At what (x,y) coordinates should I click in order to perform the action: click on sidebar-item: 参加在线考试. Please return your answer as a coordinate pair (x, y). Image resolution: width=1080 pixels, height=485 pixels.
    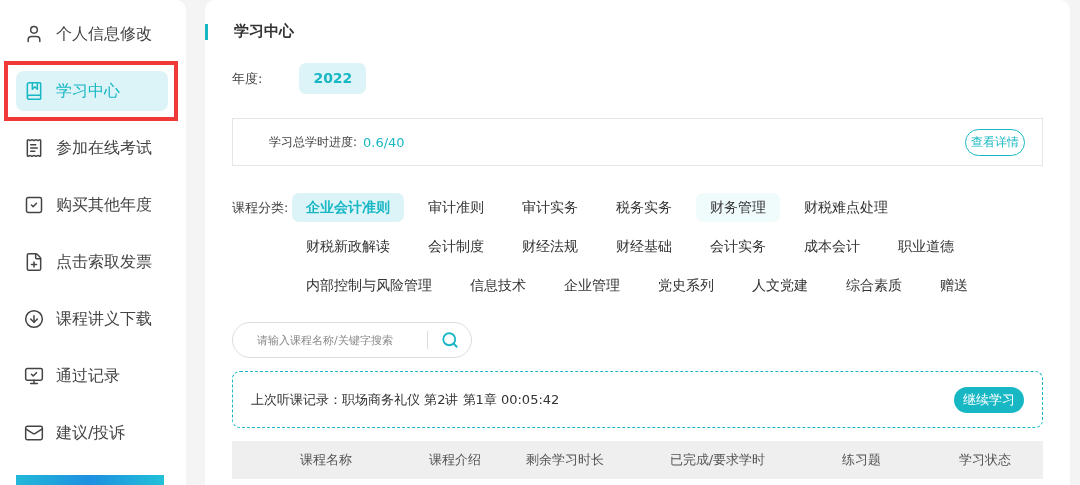
    Looking at the image, I should click on (92, 148).